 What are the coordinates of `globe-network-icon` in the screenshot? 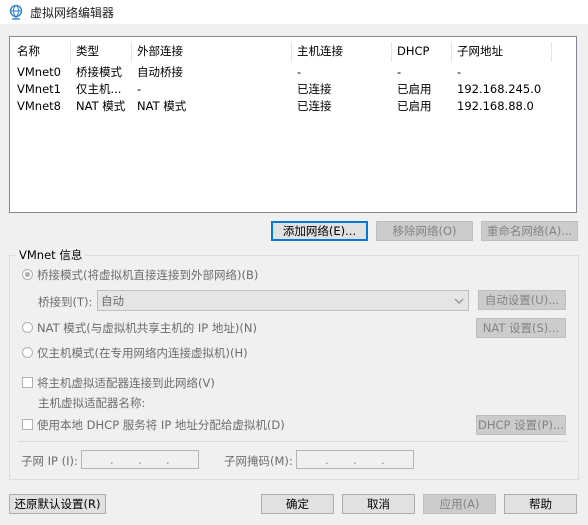 It's located at (16, 12).